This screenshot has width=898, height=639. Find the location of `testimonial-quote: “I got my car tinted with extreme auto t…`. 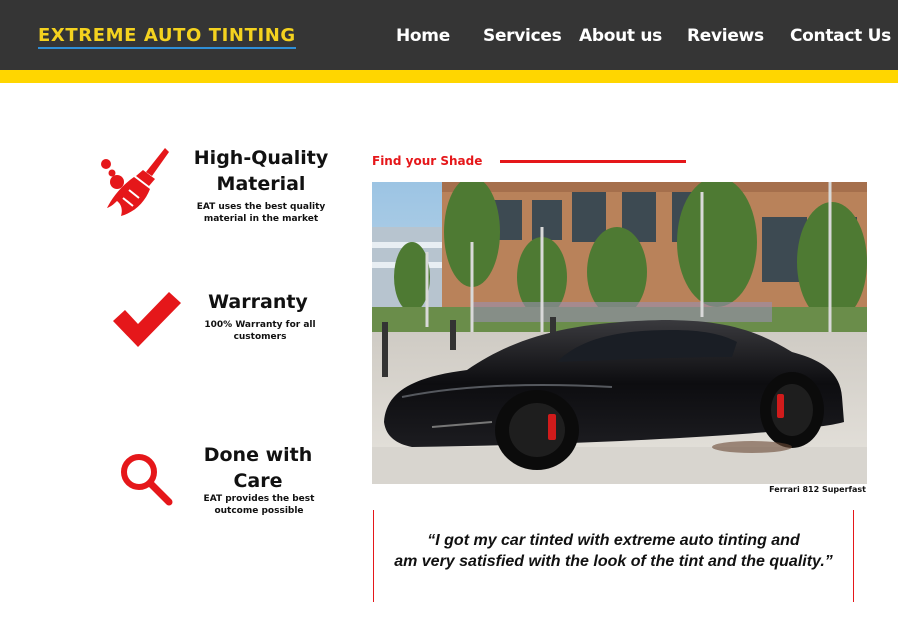

testimonial-quote: “I got my car tinted with extreme auto t… is located at coordinates (613, 551).